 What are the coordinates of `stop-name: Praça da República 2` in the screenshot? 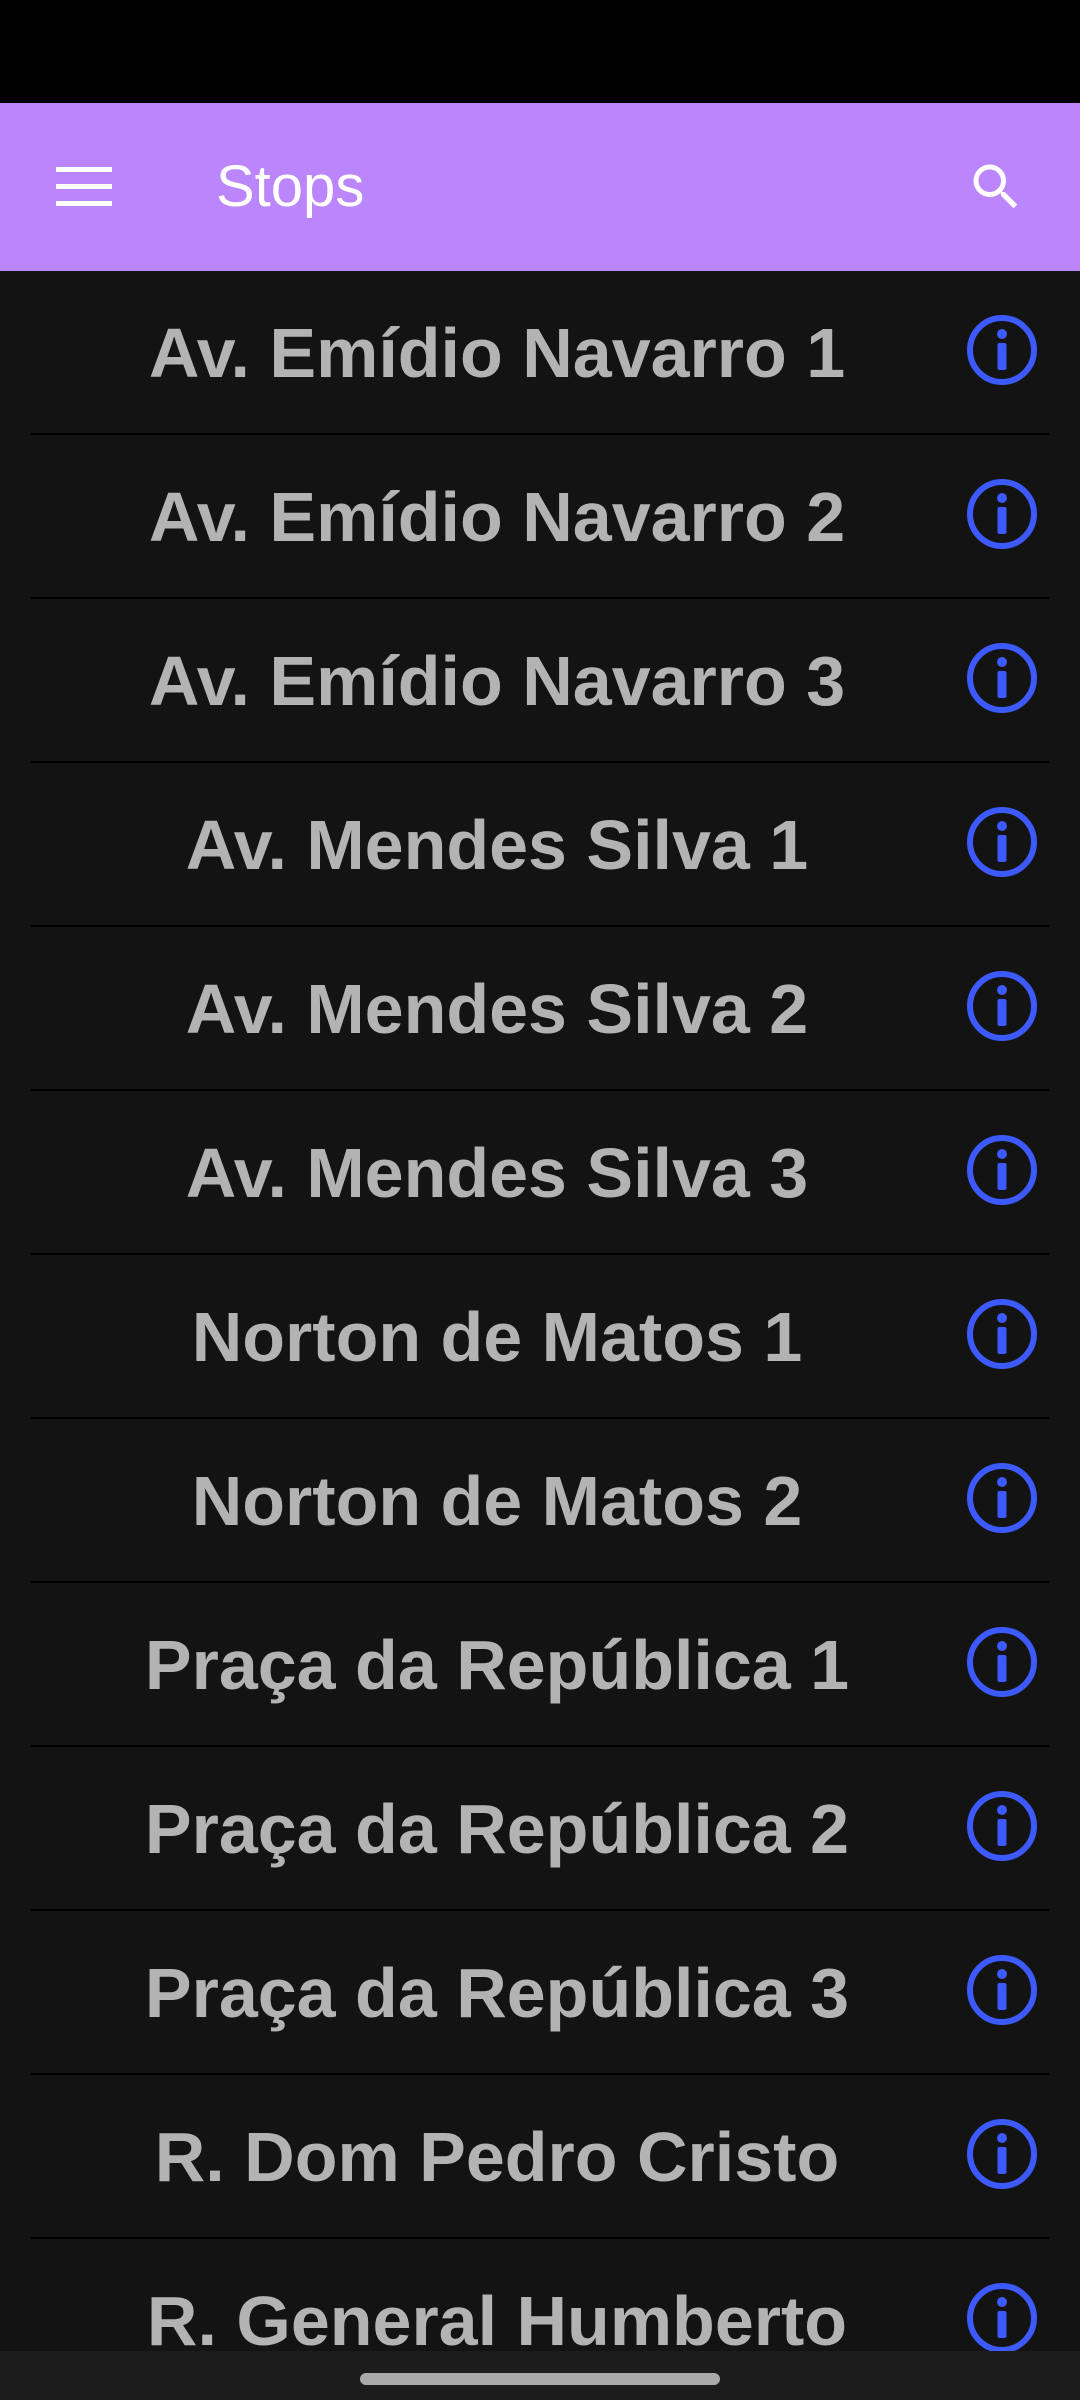 It's located at (497, 1829).